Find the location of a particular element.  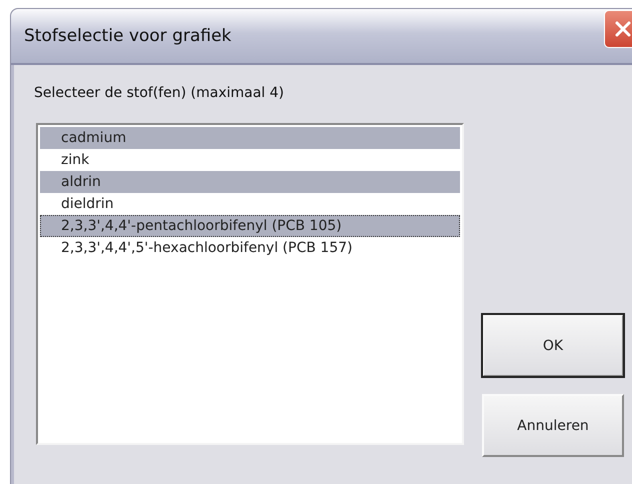

close-icon is located at coordinates (623, 29).